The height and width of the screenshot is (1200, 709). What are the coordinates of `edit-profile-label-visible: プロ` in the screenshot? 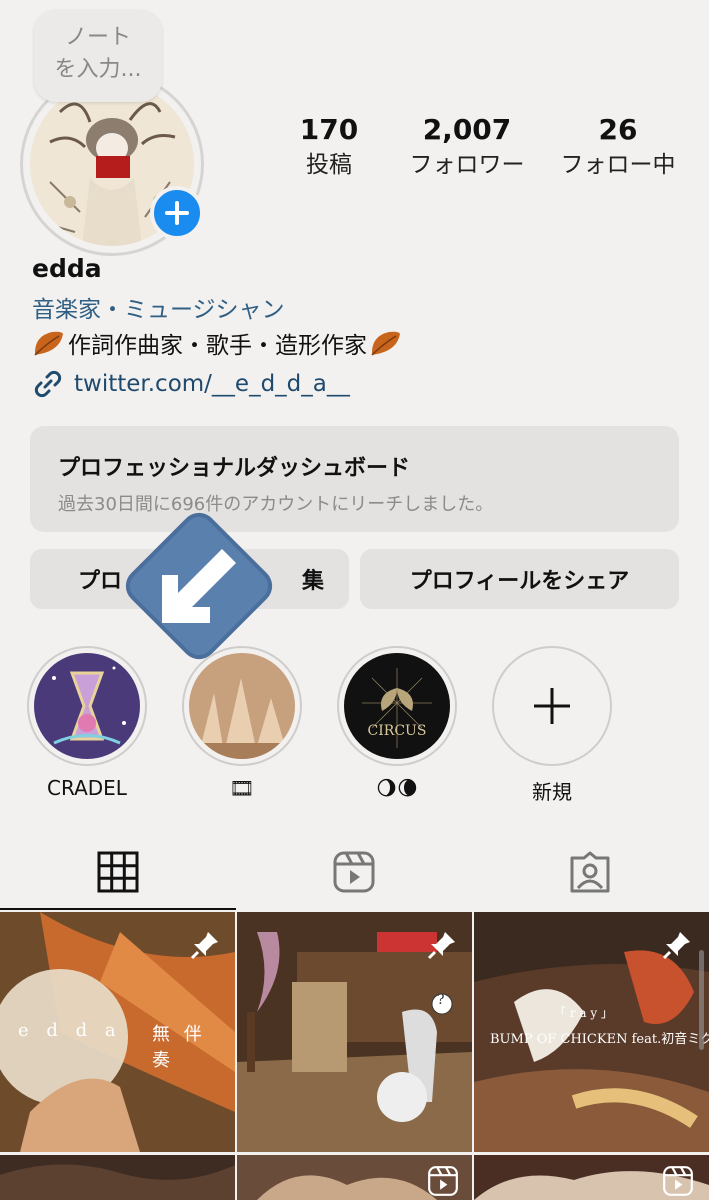 It's located at (100, 581).